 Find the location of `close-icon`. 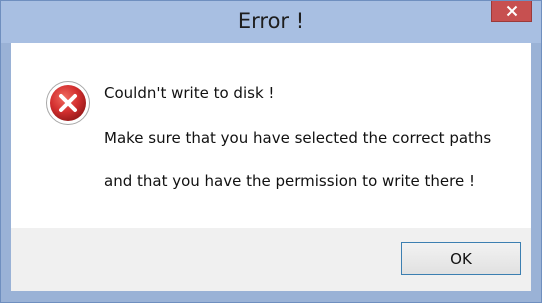

close-icon is located at coordinates (512, 11).